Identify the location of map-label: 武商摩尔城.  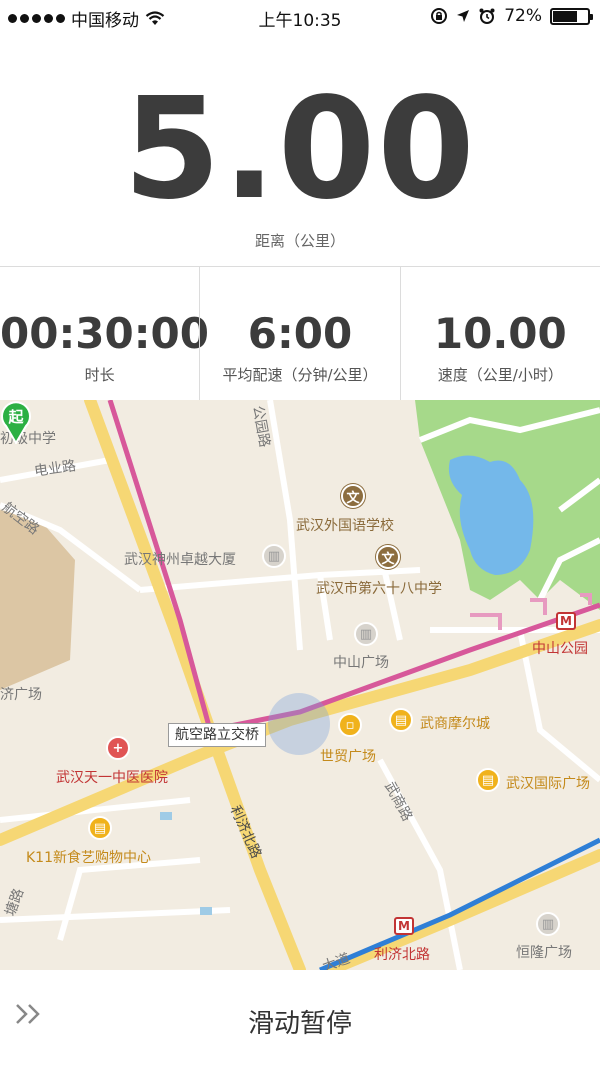
(455, 724).